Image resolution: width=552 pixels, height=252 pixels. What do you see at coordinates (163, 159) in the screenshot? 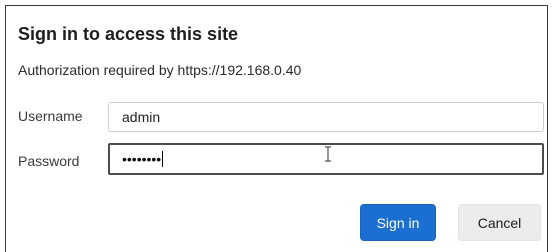
I see `text-caret` at bounding box center [163, 159].